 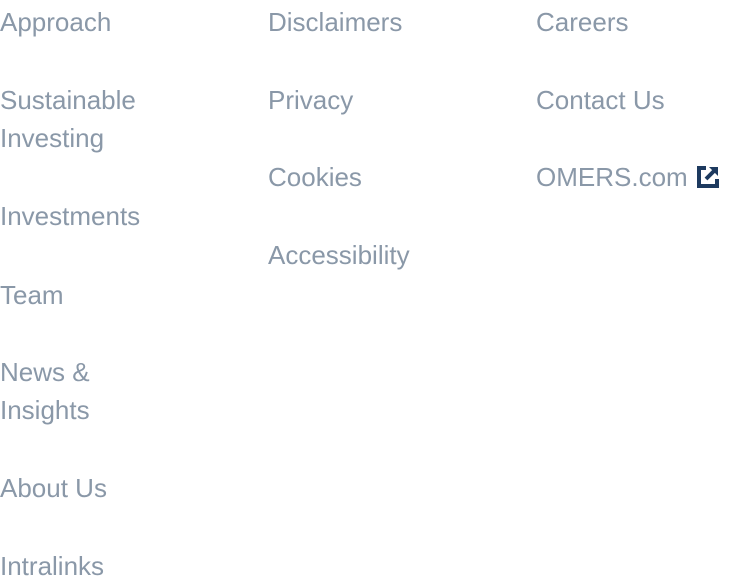 I want to click on footer-link-omers-com-label: OMERS.com, so click(x=612, y=177).